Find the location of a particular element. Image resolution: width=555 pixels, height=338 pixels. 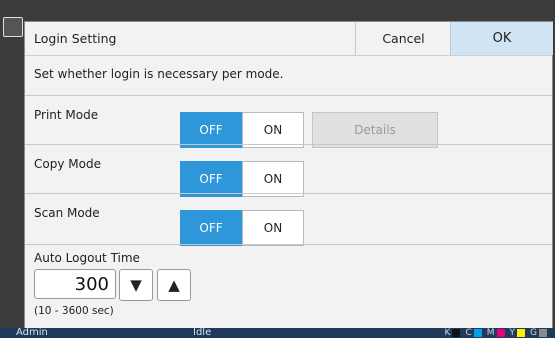

print-mode-on-button: ON is located at coordinates (273, 130).